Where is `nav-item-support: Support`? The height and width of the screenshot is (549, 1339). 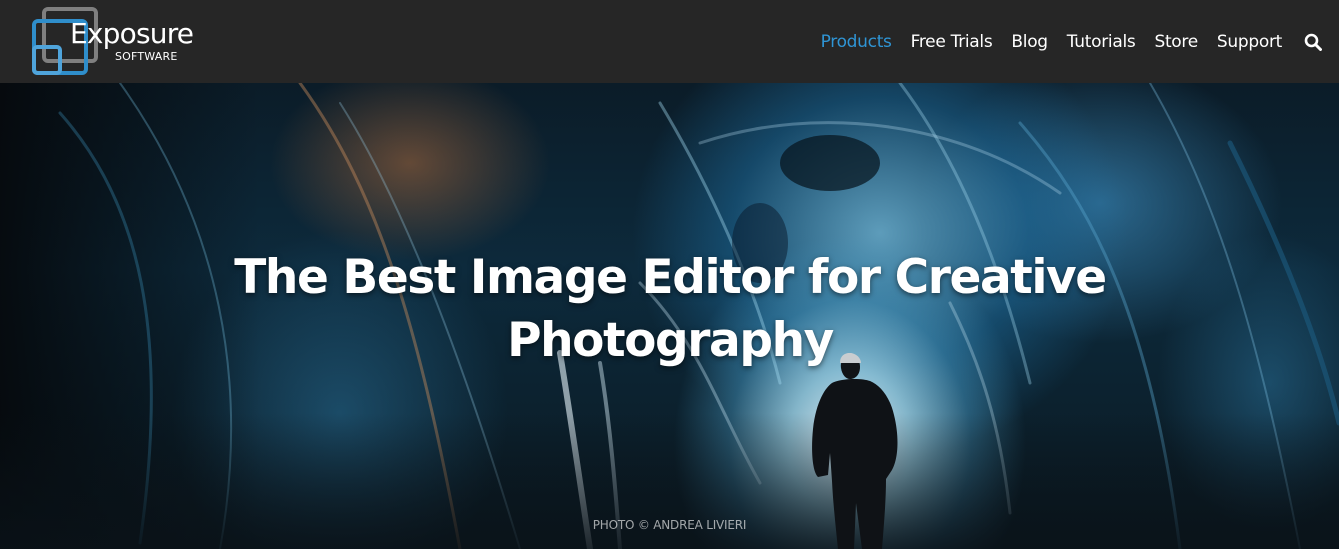
nav-item-support: Support is located at coordinates (1249, 42).